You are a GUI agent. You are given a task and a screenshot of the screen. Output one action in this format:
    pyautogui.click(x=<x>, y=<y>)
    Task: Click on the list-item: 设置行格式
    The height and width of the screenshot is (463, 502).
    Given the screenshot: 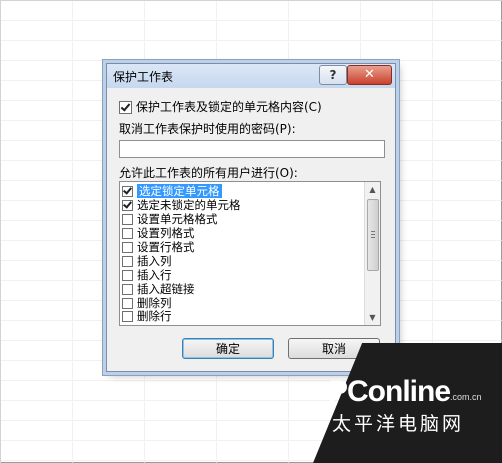 What is the action you would take?
    pyautogui.click(x=242, y=247)
    